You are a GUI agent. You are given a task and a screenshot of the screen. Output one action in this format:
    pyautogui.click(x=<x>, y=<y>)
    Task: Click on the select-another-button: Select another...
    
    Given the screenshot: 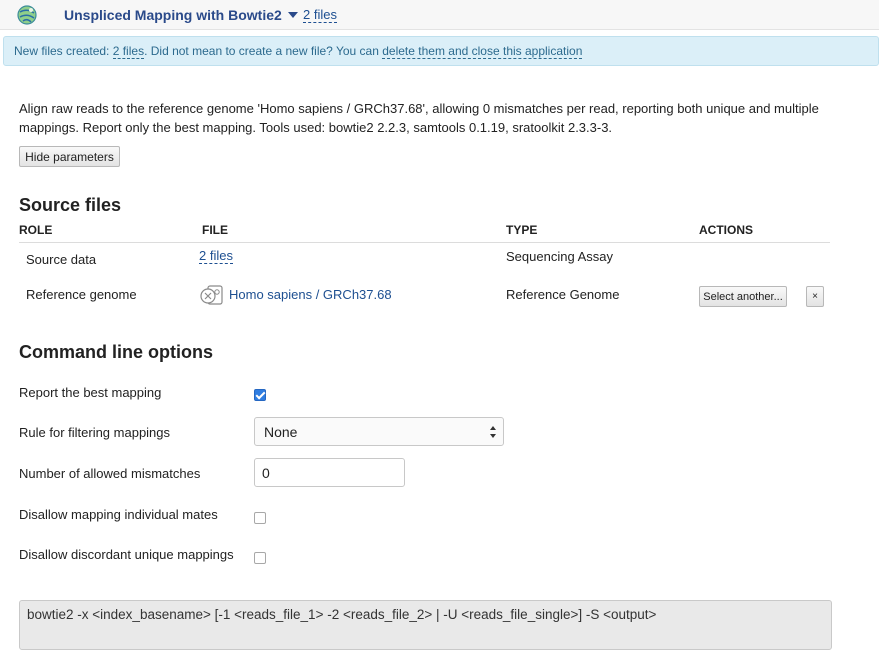 What is the action you would take?
    pyautogui.click(x=743, y=296)
    